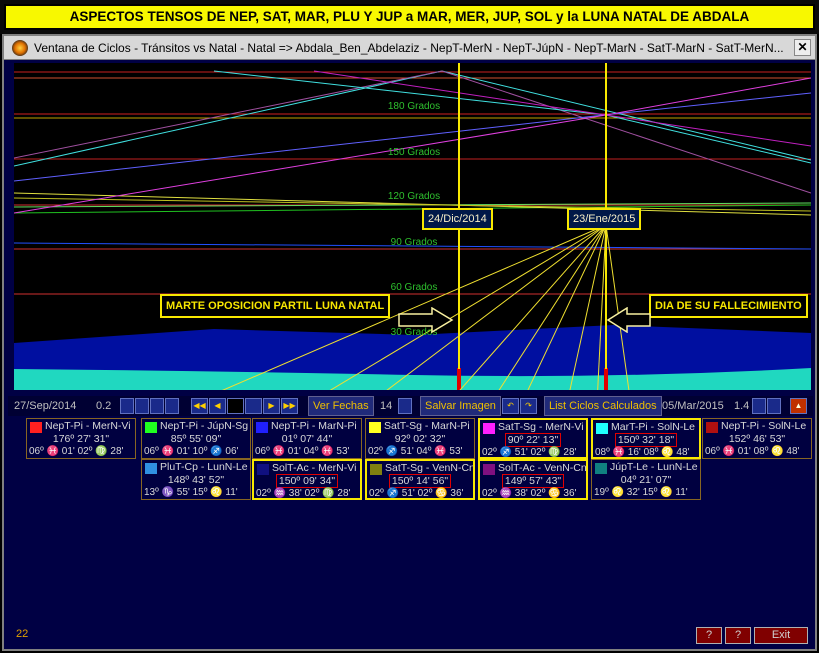 The width and height of the screenshot is (819, 653). I want to click on aspect-positions: 13º ♑ 55' 15º ♌ 11', so click(191, 492).